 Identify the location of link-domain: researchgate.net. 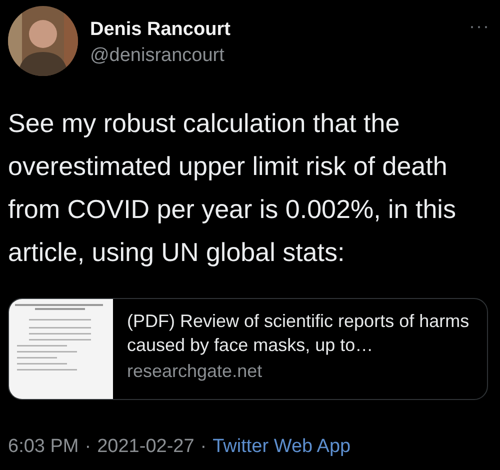
(195, 371).